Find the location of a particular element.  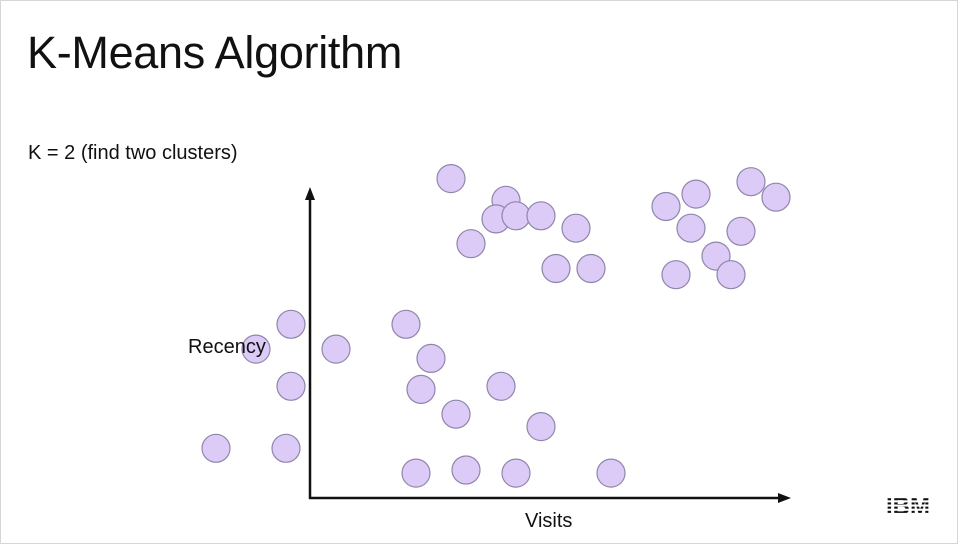

ibm-logo: IBM is located at coordinates (908, 505).